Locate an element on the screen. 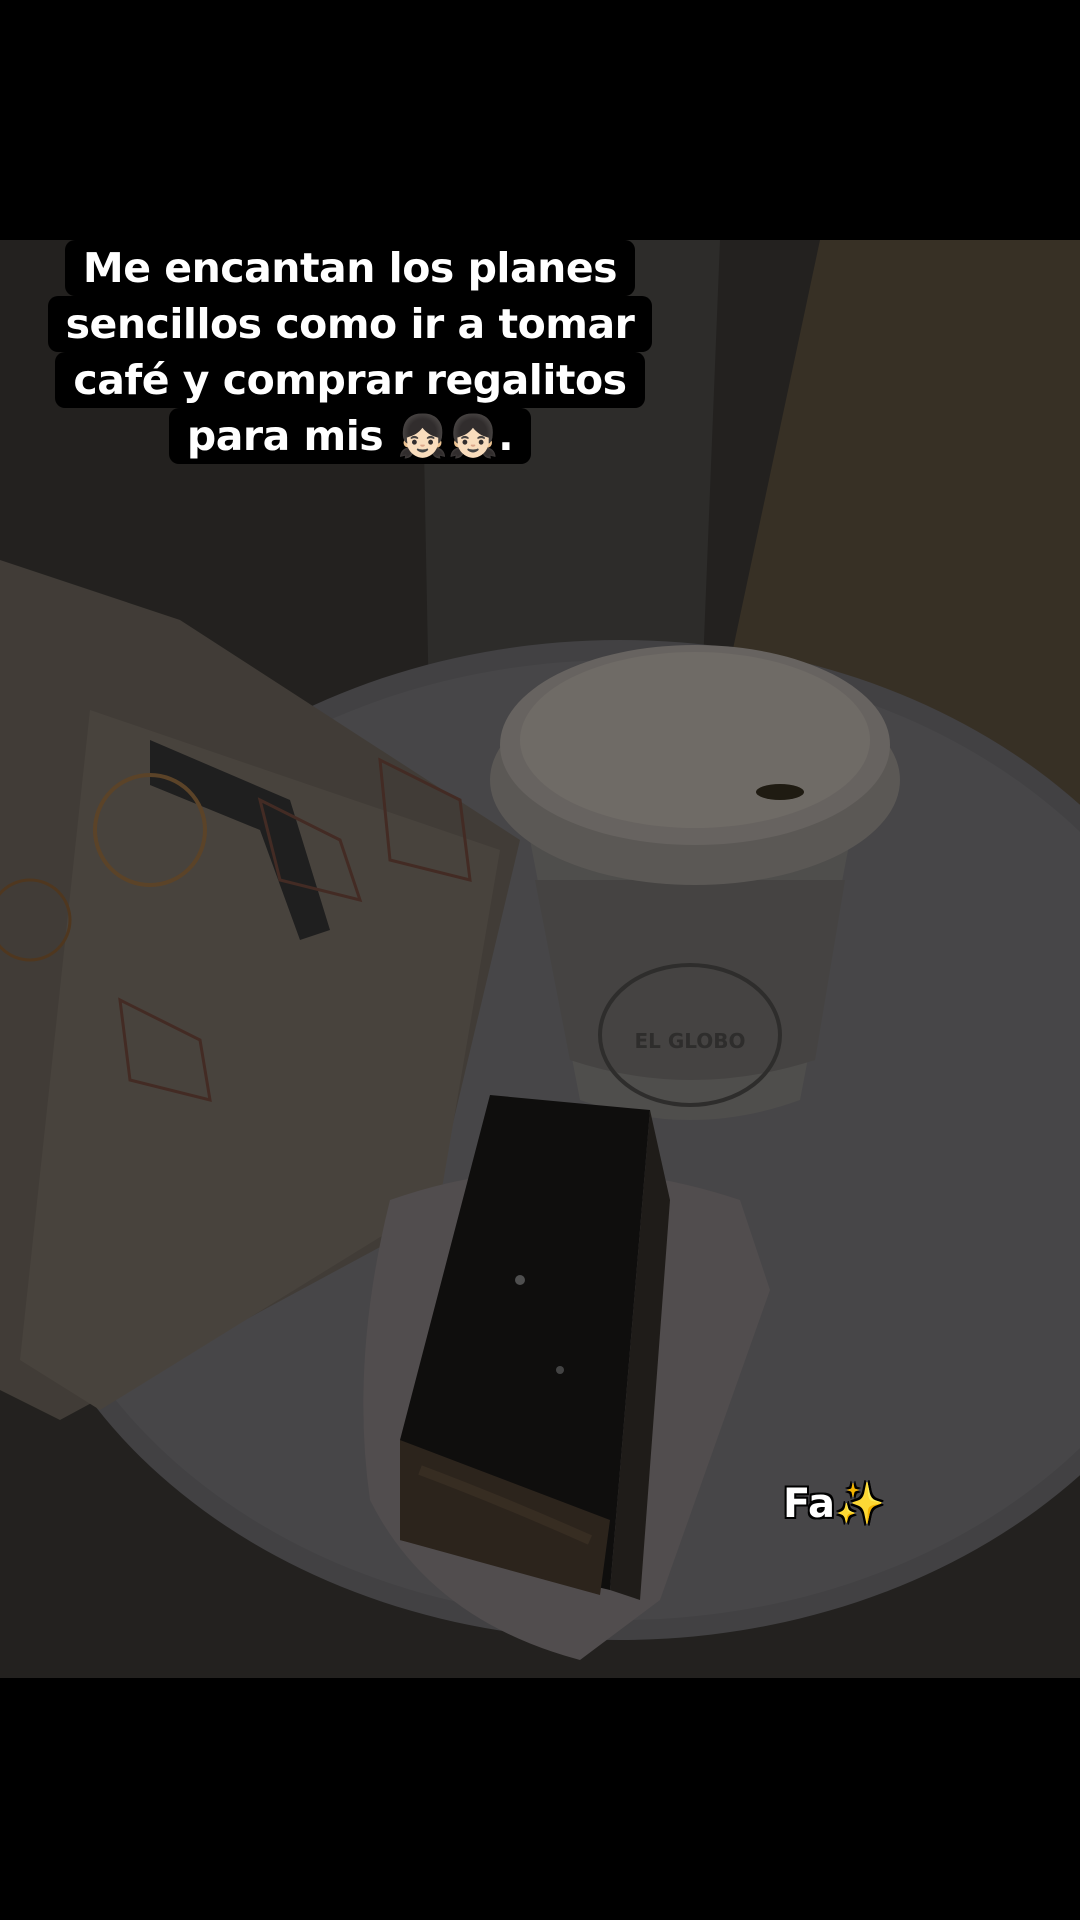  author-watermark: Fa✨ is located at coordinates (834, 1503).